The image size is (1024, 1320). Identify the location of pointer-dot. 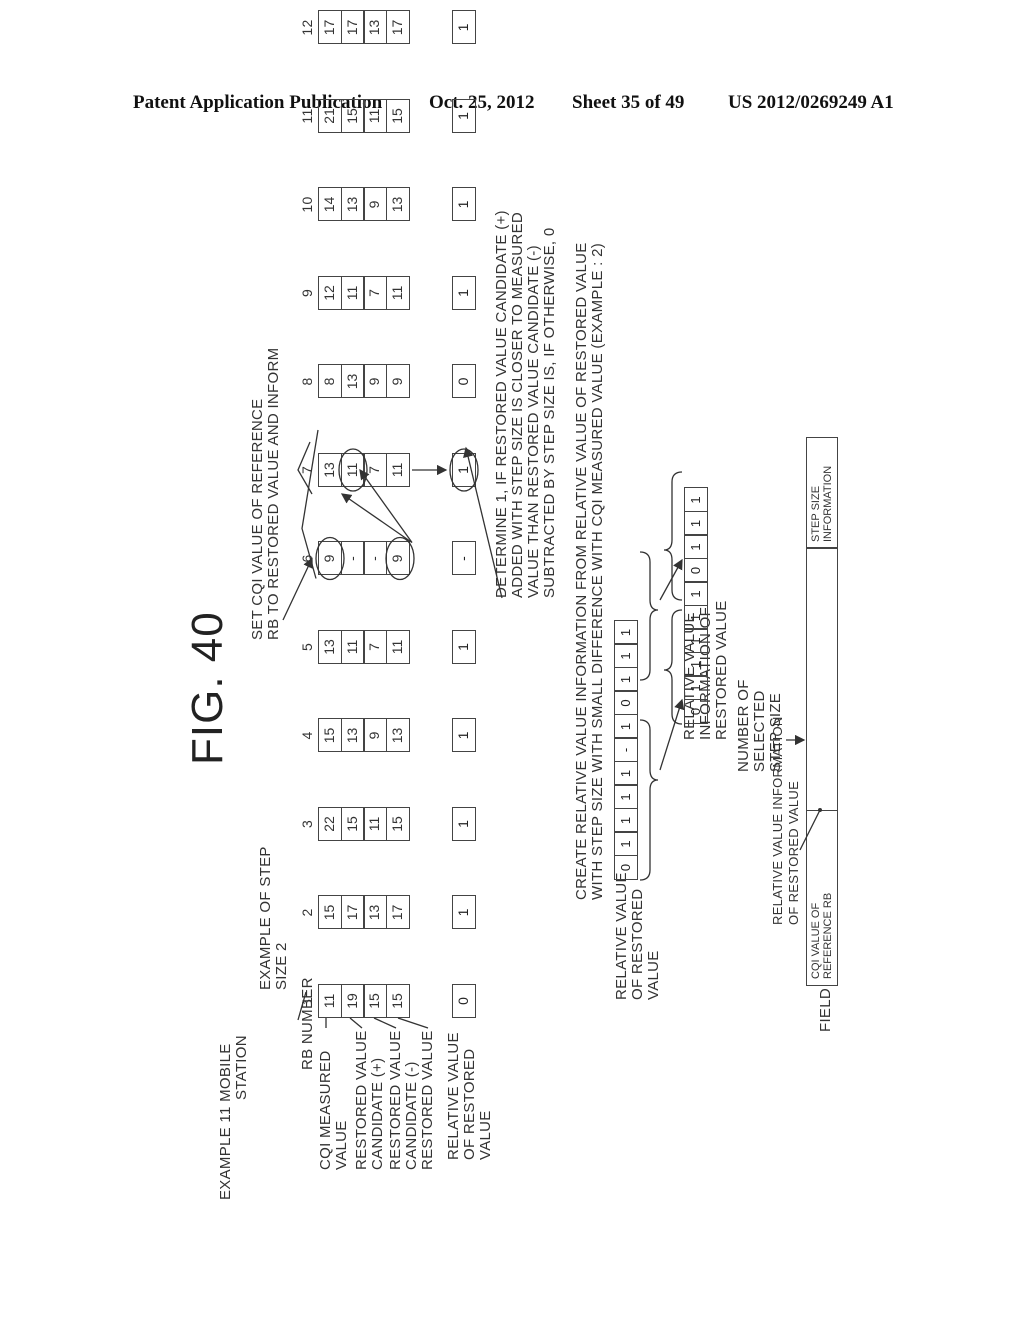
(820, 810).